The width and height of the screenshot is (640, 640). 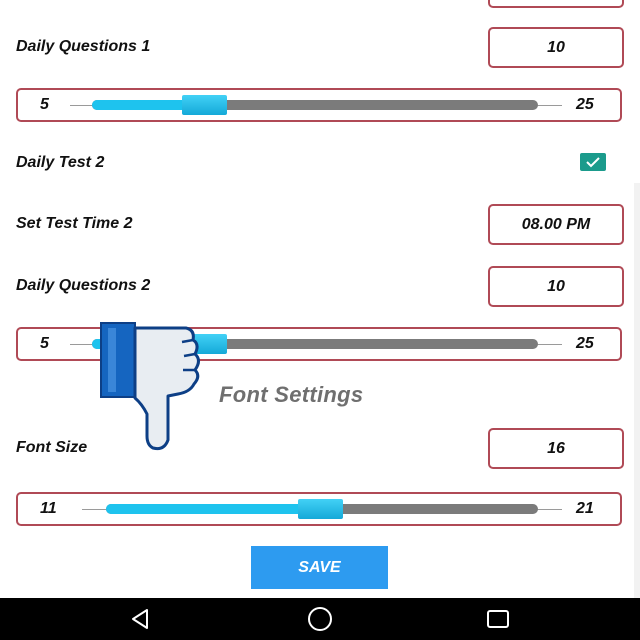 What do you see at coordinates (556, 448) in the screenshot?
I see `font-size-value: 16` at bounding box center [556, 448].